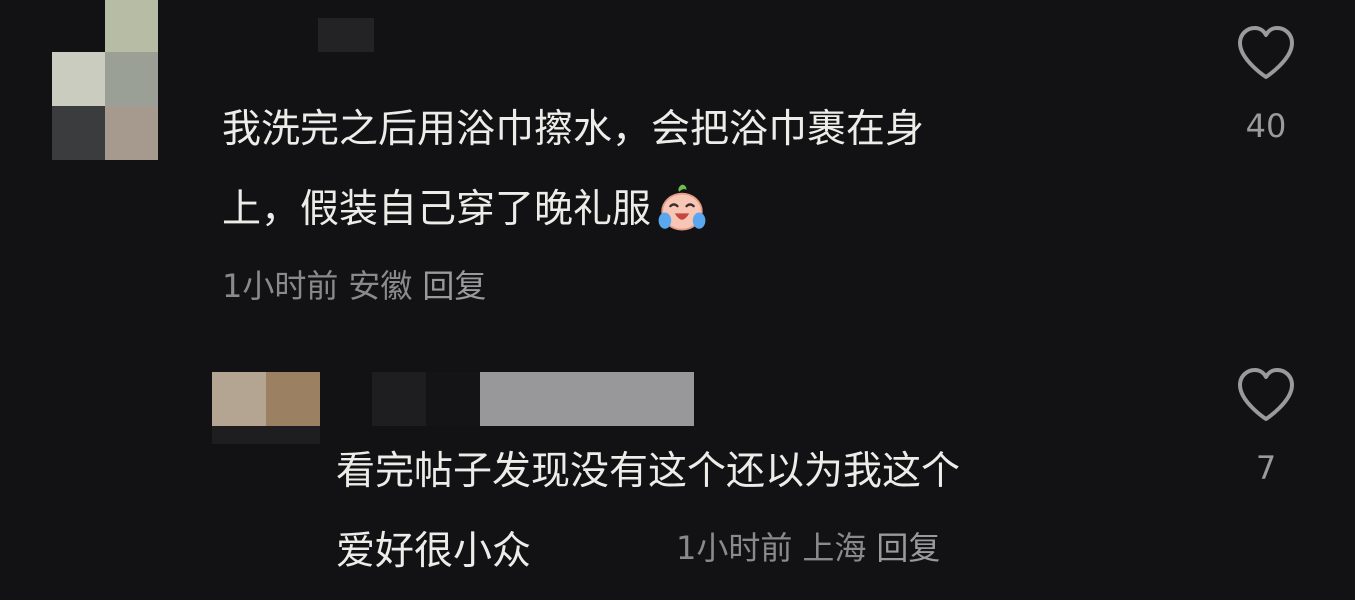 The height and width of the screenshot is (600, 1355). Describe the element at coordinates (682, 207) in the screenshot. I see `laughing-crying-emoji` at that location.